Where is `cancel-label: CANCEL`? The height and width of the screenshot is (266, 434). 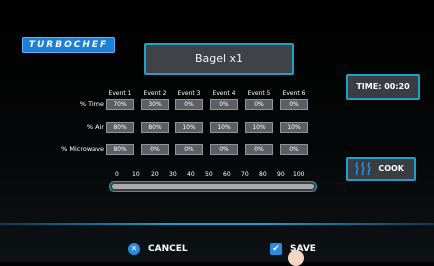
cancel-label: CANCEL is located at coordinates (168, 249).